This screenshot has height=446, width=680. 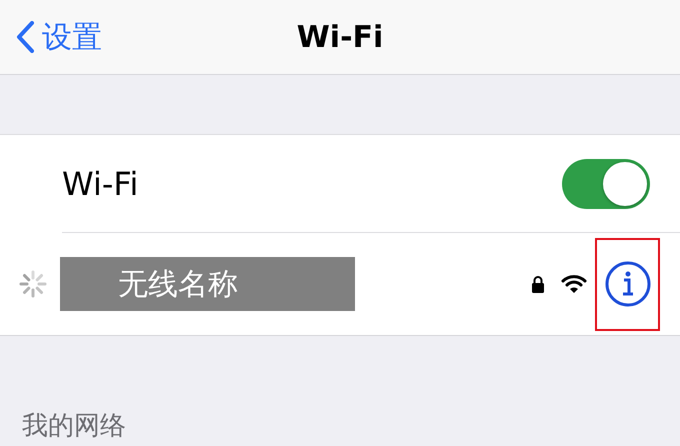 I want to click on info-icon, so click(x=628, y=284).